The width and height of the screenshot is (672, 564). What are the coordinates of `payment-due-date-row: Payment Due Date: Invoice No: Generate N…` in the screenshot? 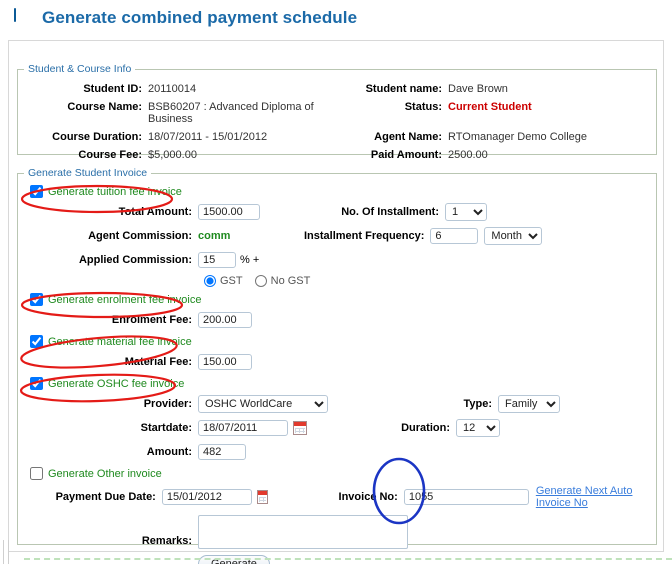 It's located at (337, 497).